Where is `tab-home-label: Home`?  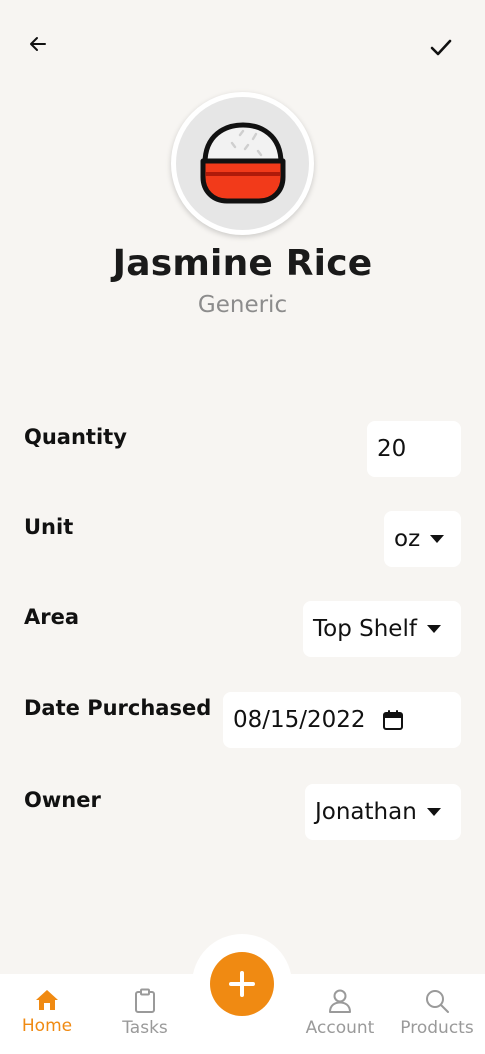
tab-home-label: Home is located at coordinates (47, 1026).